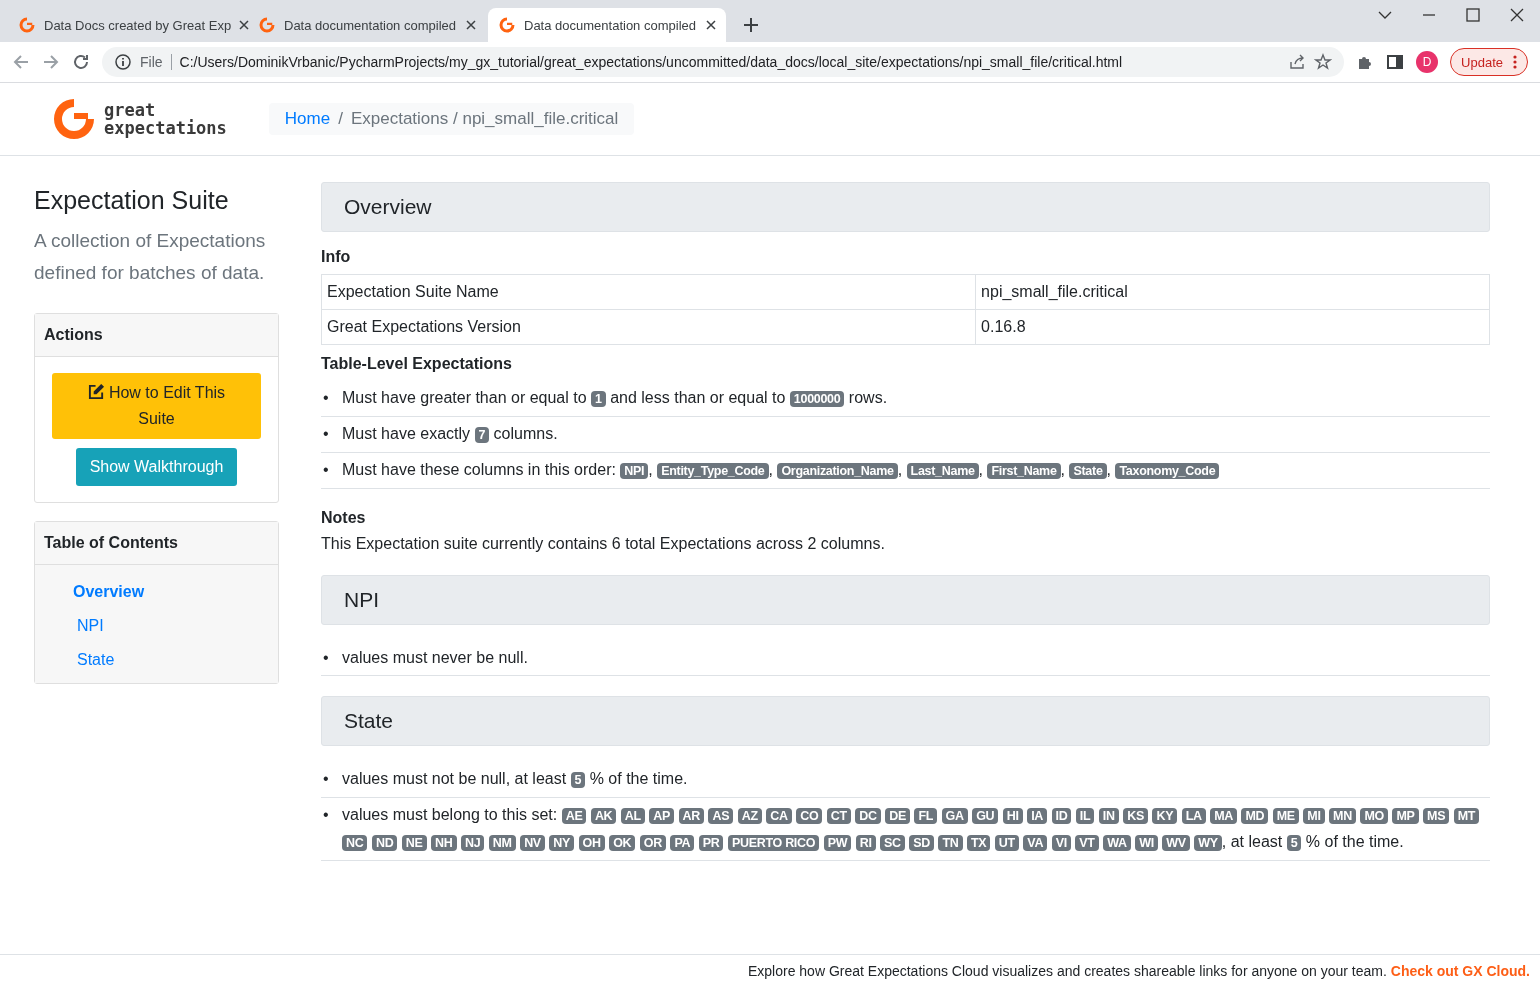 Image resolution: width=1540 pixels, height=987 pixels. Describe the element at coordinates (1395, 62) in the screenshot. I see `side-panel-icon` at that location.